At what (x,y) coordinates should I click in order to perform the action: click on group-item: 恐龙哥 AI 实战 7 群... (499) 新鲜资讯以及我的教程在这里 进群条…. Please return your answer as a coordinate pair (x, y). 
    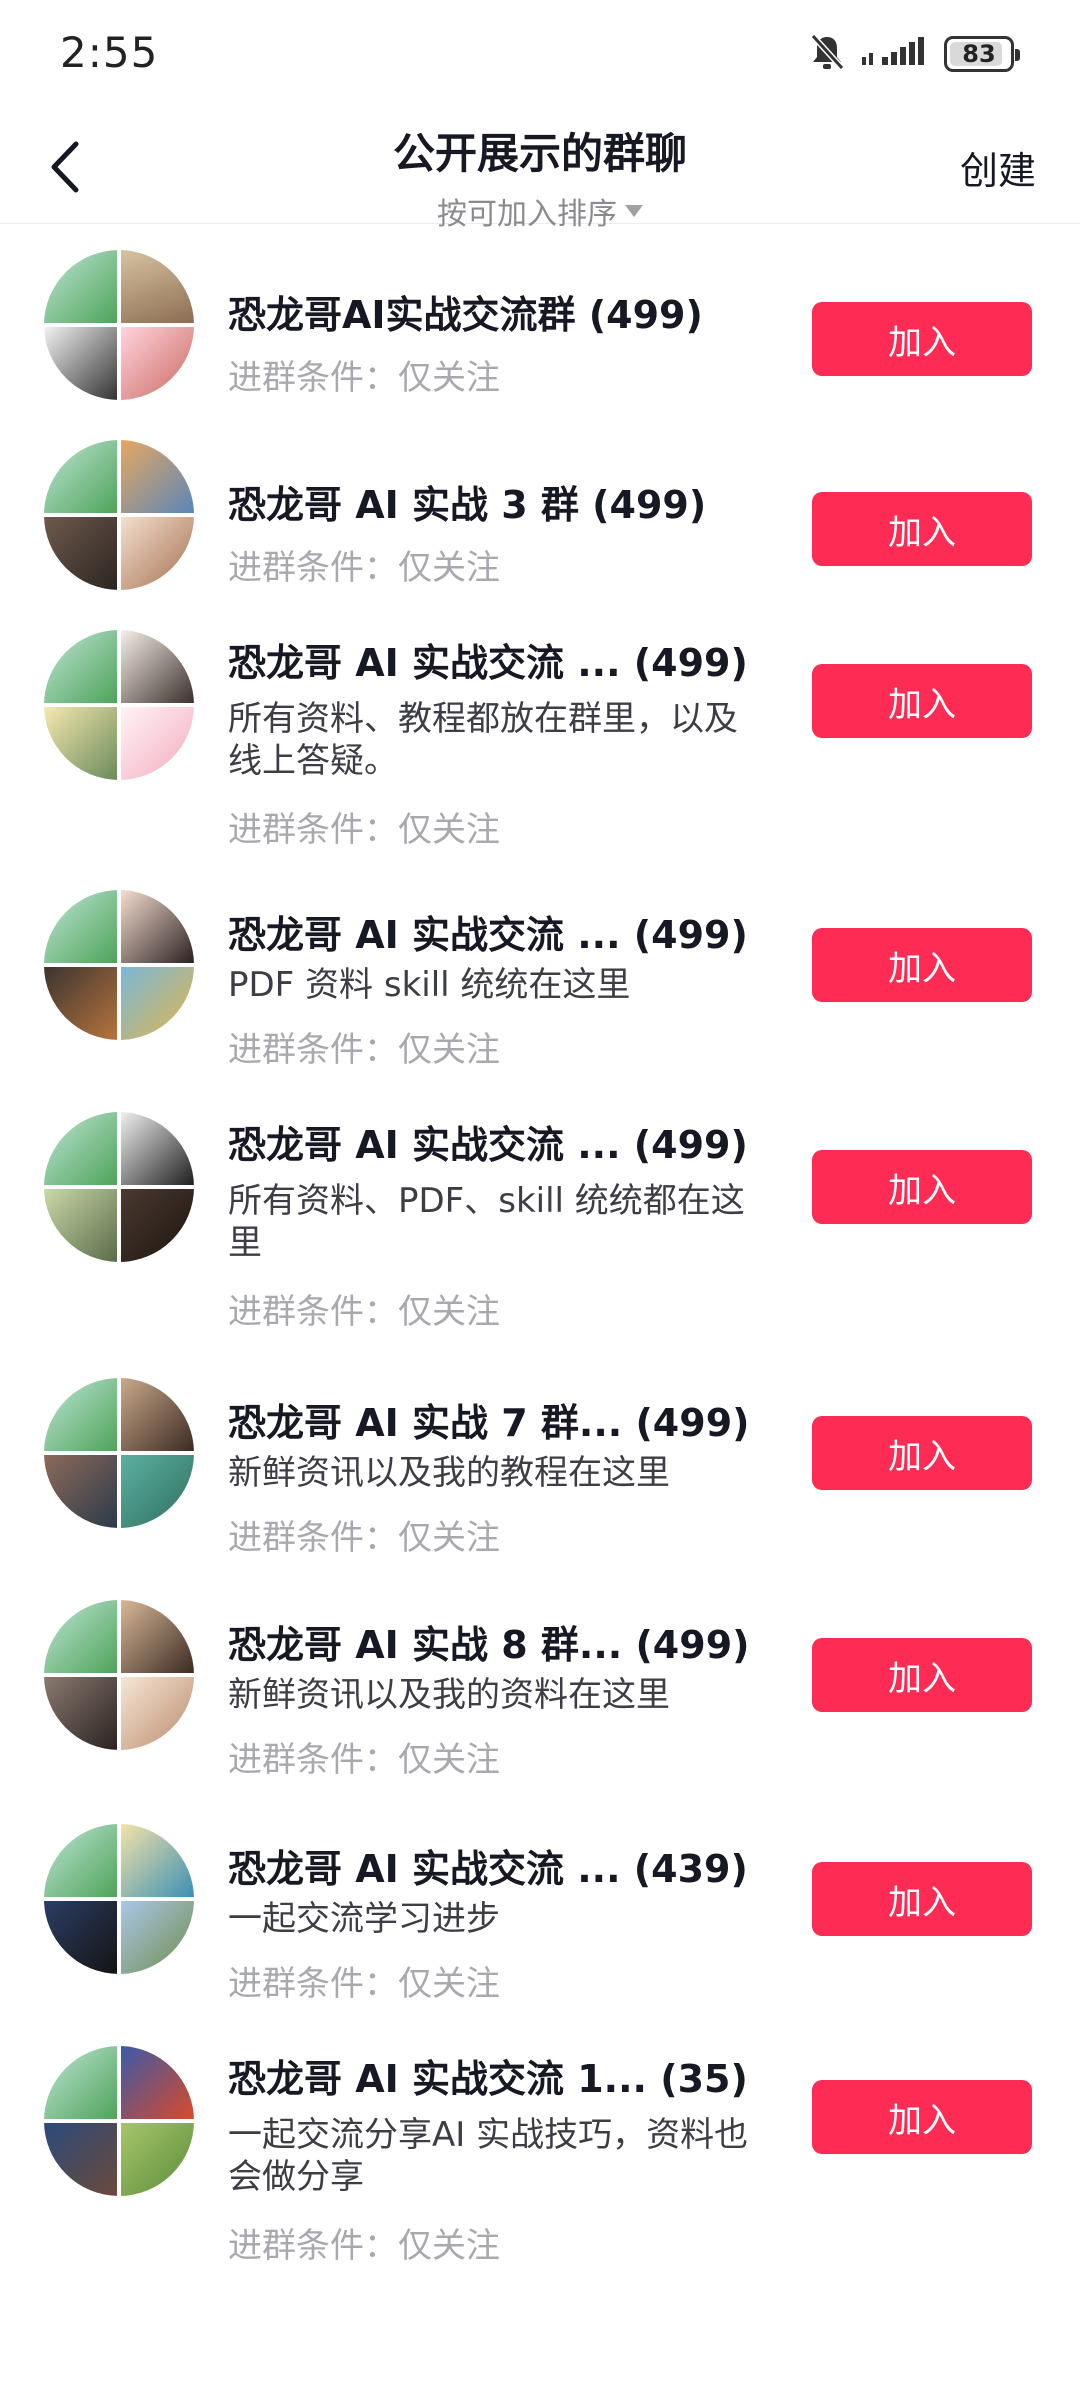
    Looking at the image, I should click on (540, 1472).